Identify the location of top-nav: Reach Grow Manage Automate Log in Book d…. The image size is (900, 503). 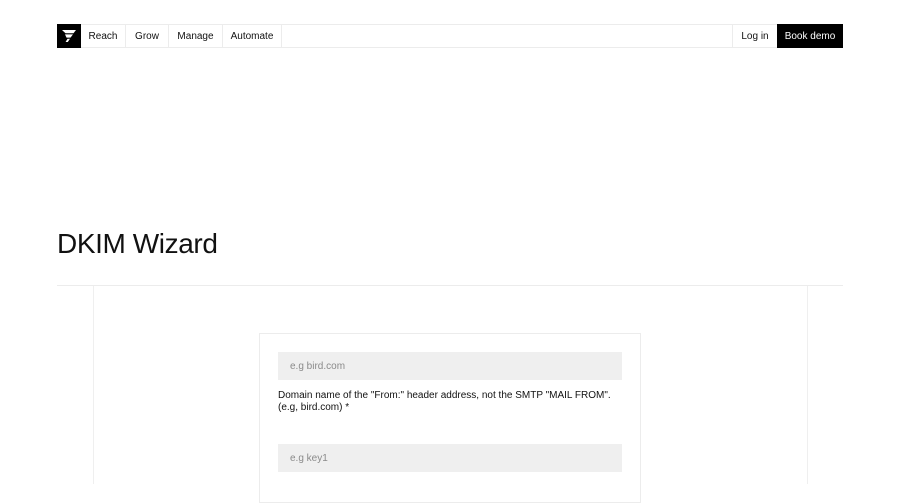
(450, 36).